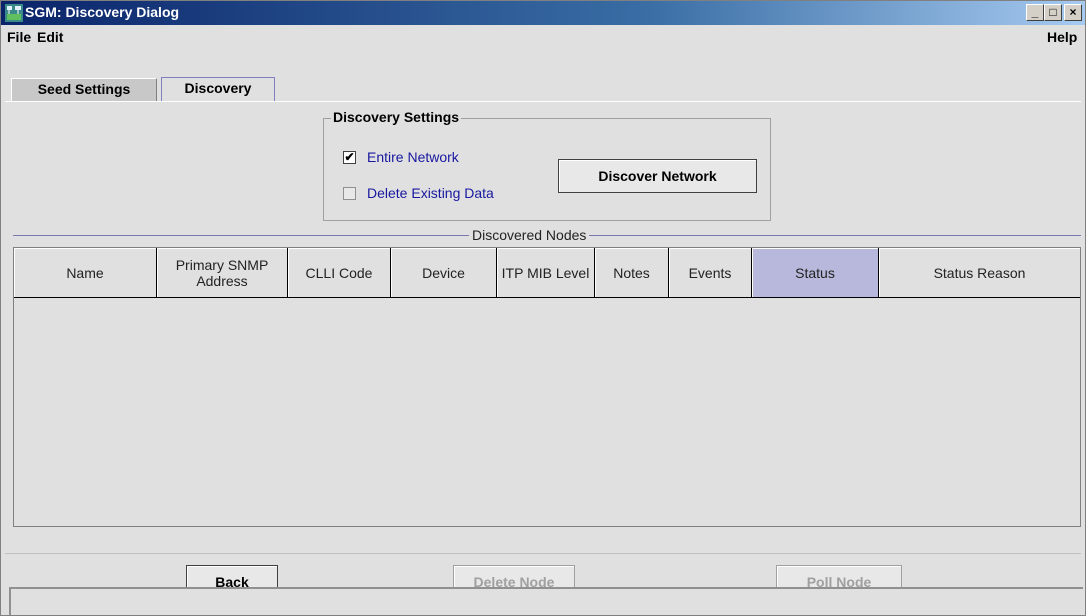 This screenshot has height=616, width=1086. What do you see at coordinates (430, 193) in the screenshot?
I see `delete-existing-data-label: Delete Existing Data` at bounding box center [430, 193].